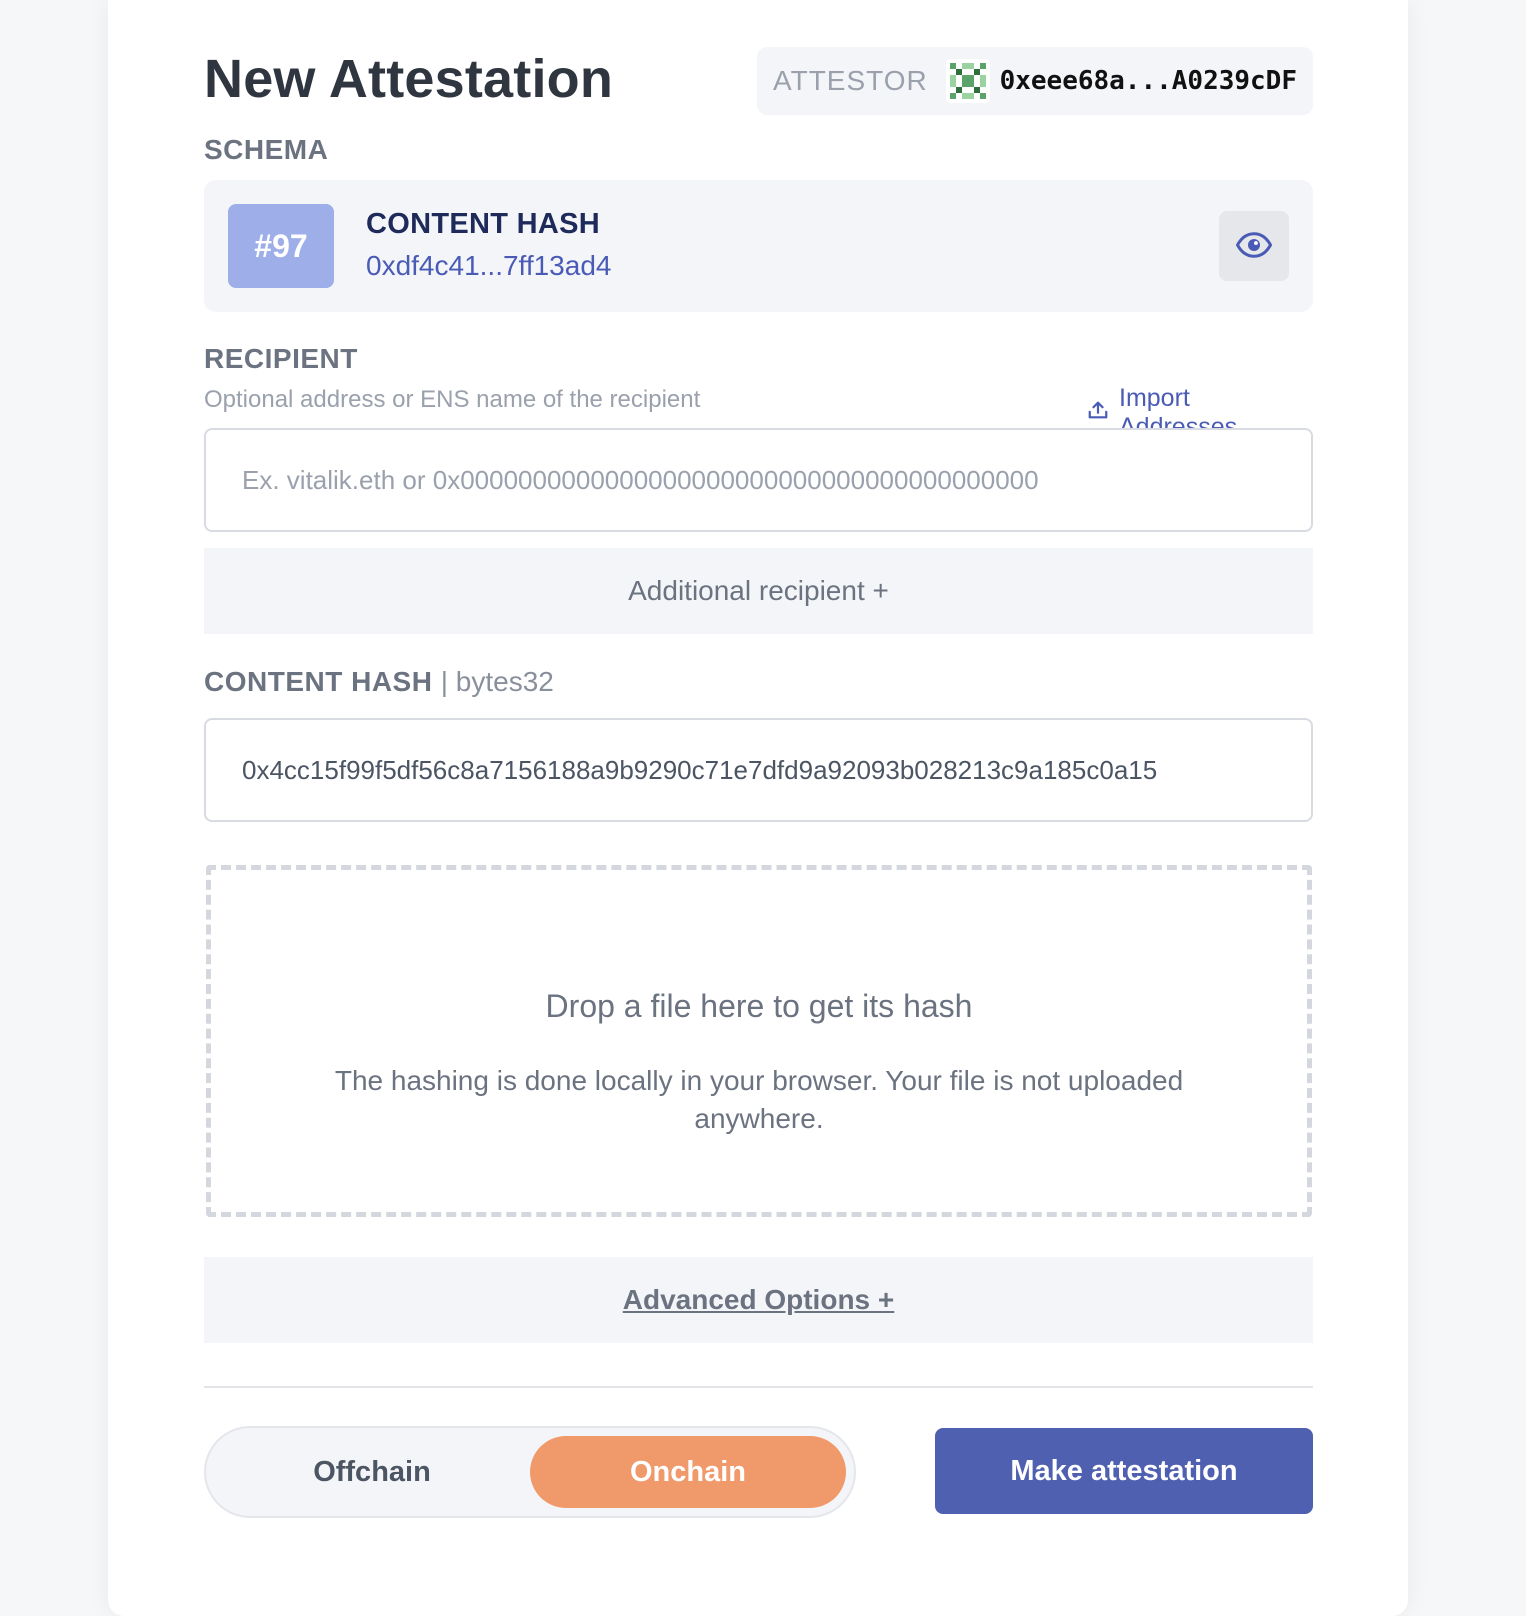  What do you see at coordinates (1103, 413) in the screenshot?
I see `upload-icon` at bounding box center [1103, 413].